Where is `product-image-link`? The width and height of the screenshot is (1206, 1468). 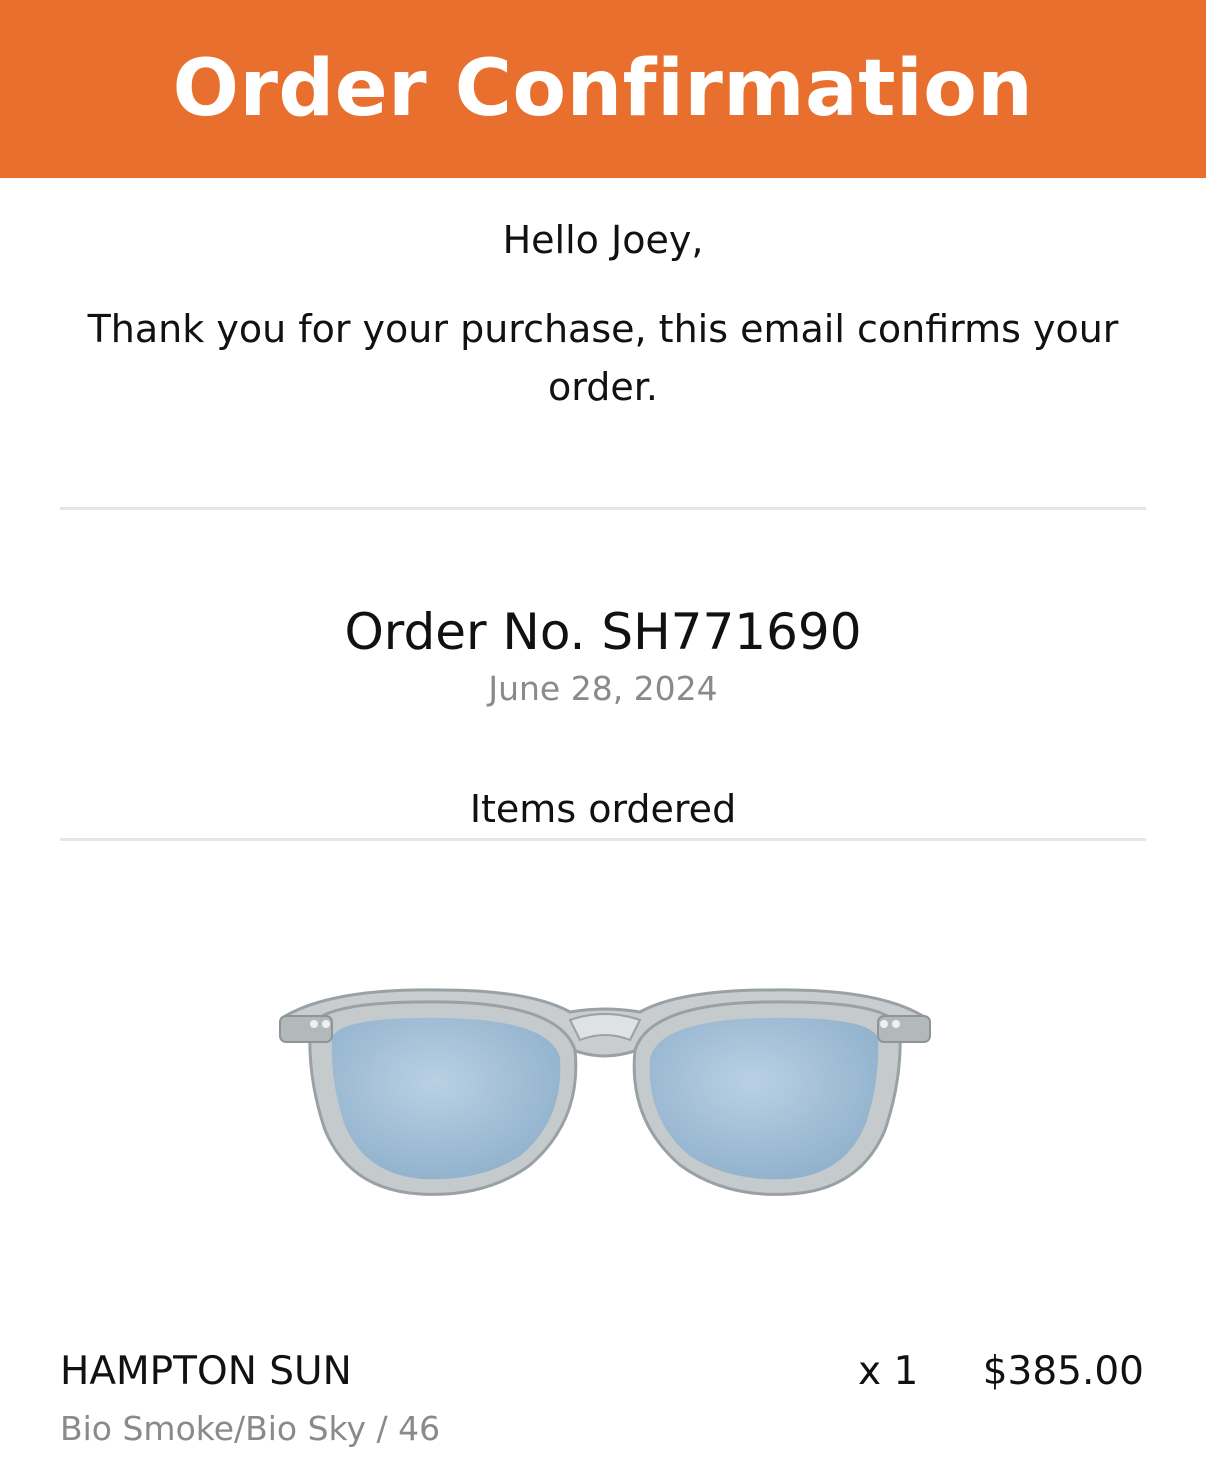 product-image-link is located at coordinates (605, 1090).